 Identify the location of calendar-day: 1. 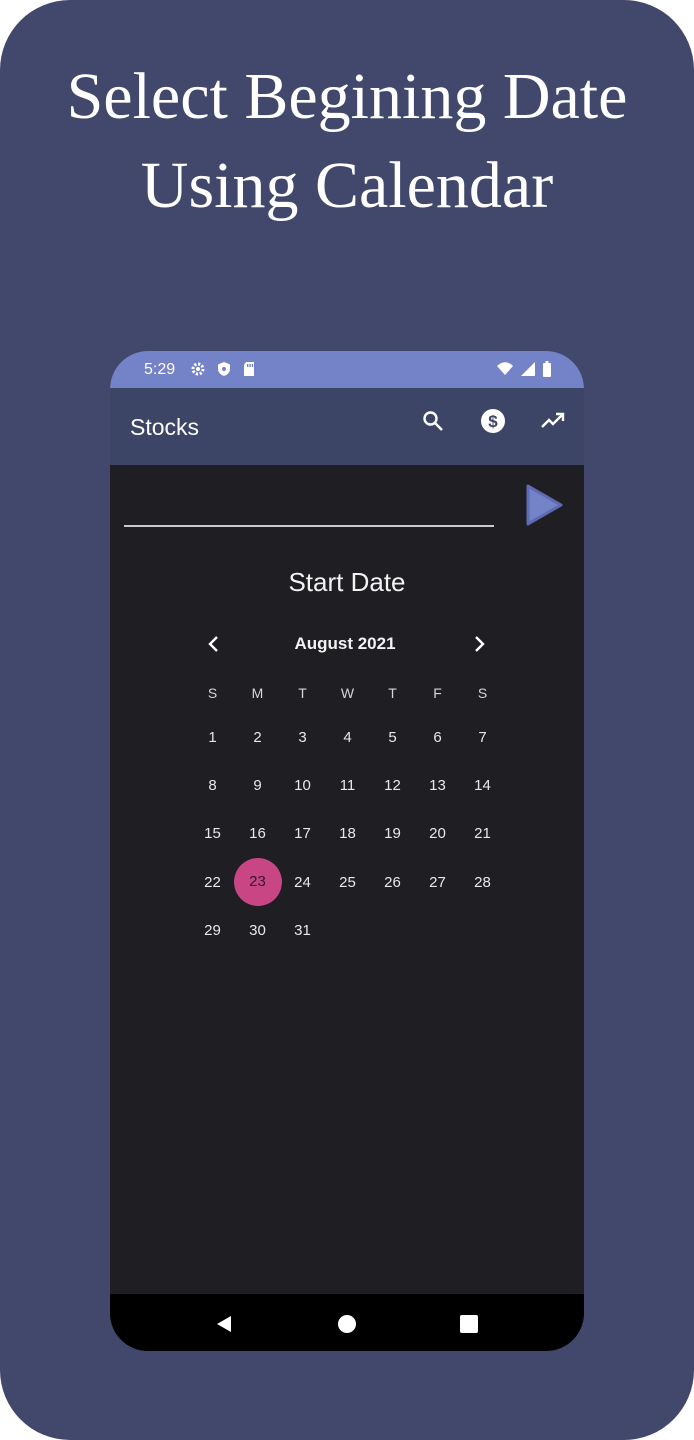
(212, 737).